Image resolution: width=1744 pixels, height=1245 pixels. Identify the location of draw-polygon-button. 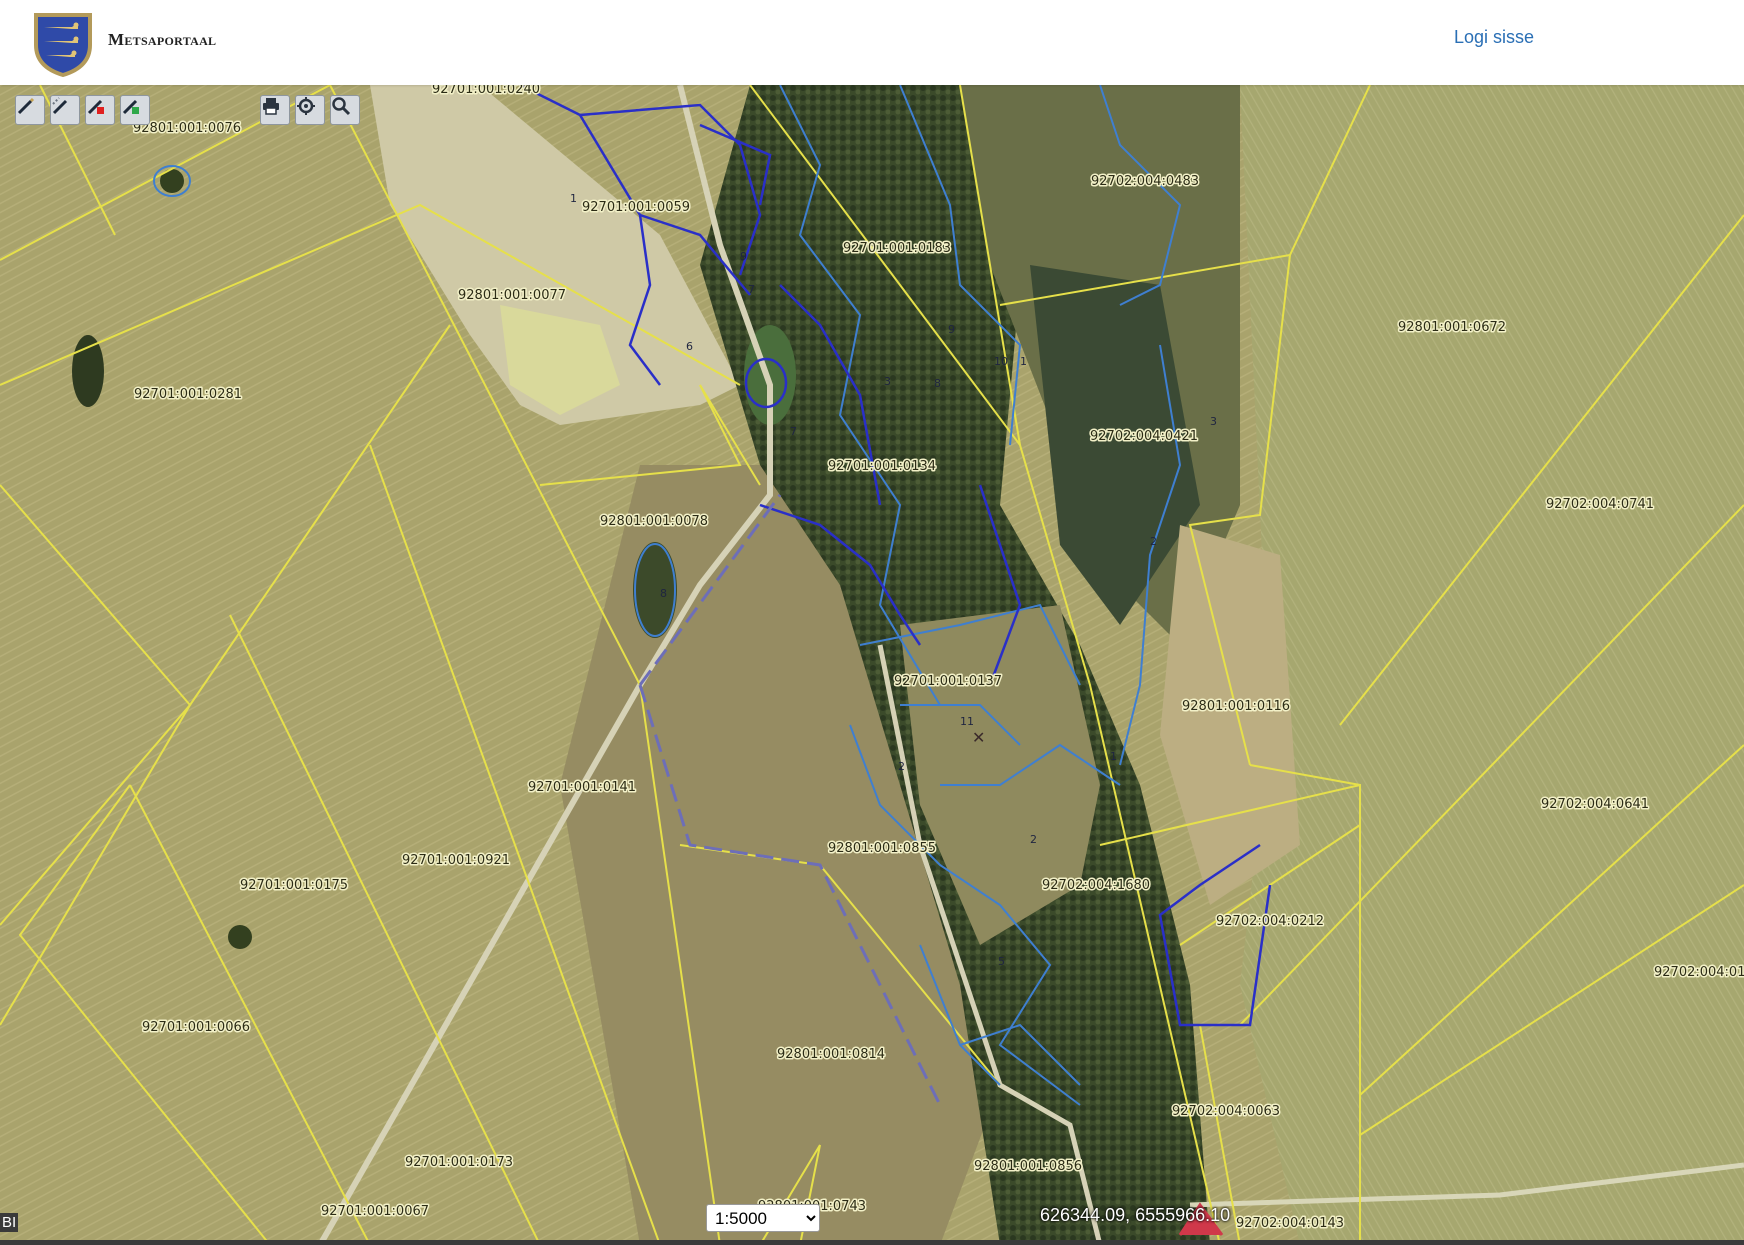
(65, 110).